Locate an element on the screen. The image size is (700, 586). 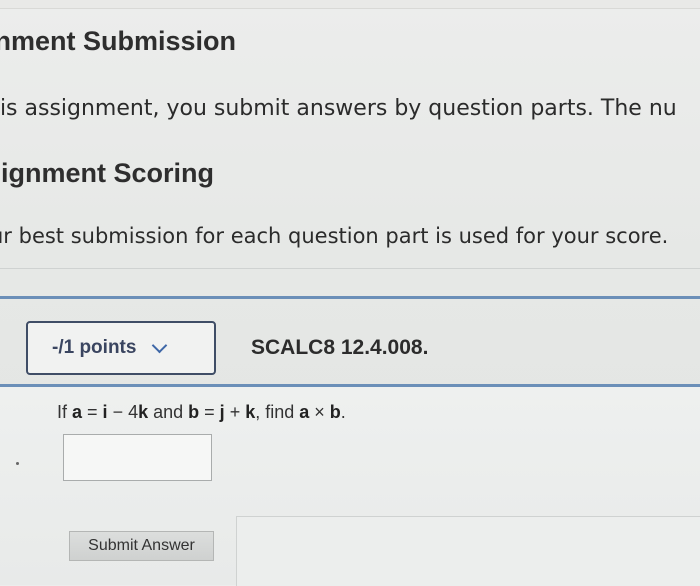
submit-answer-button: Submit Answer is located at coordinates (141, 546).